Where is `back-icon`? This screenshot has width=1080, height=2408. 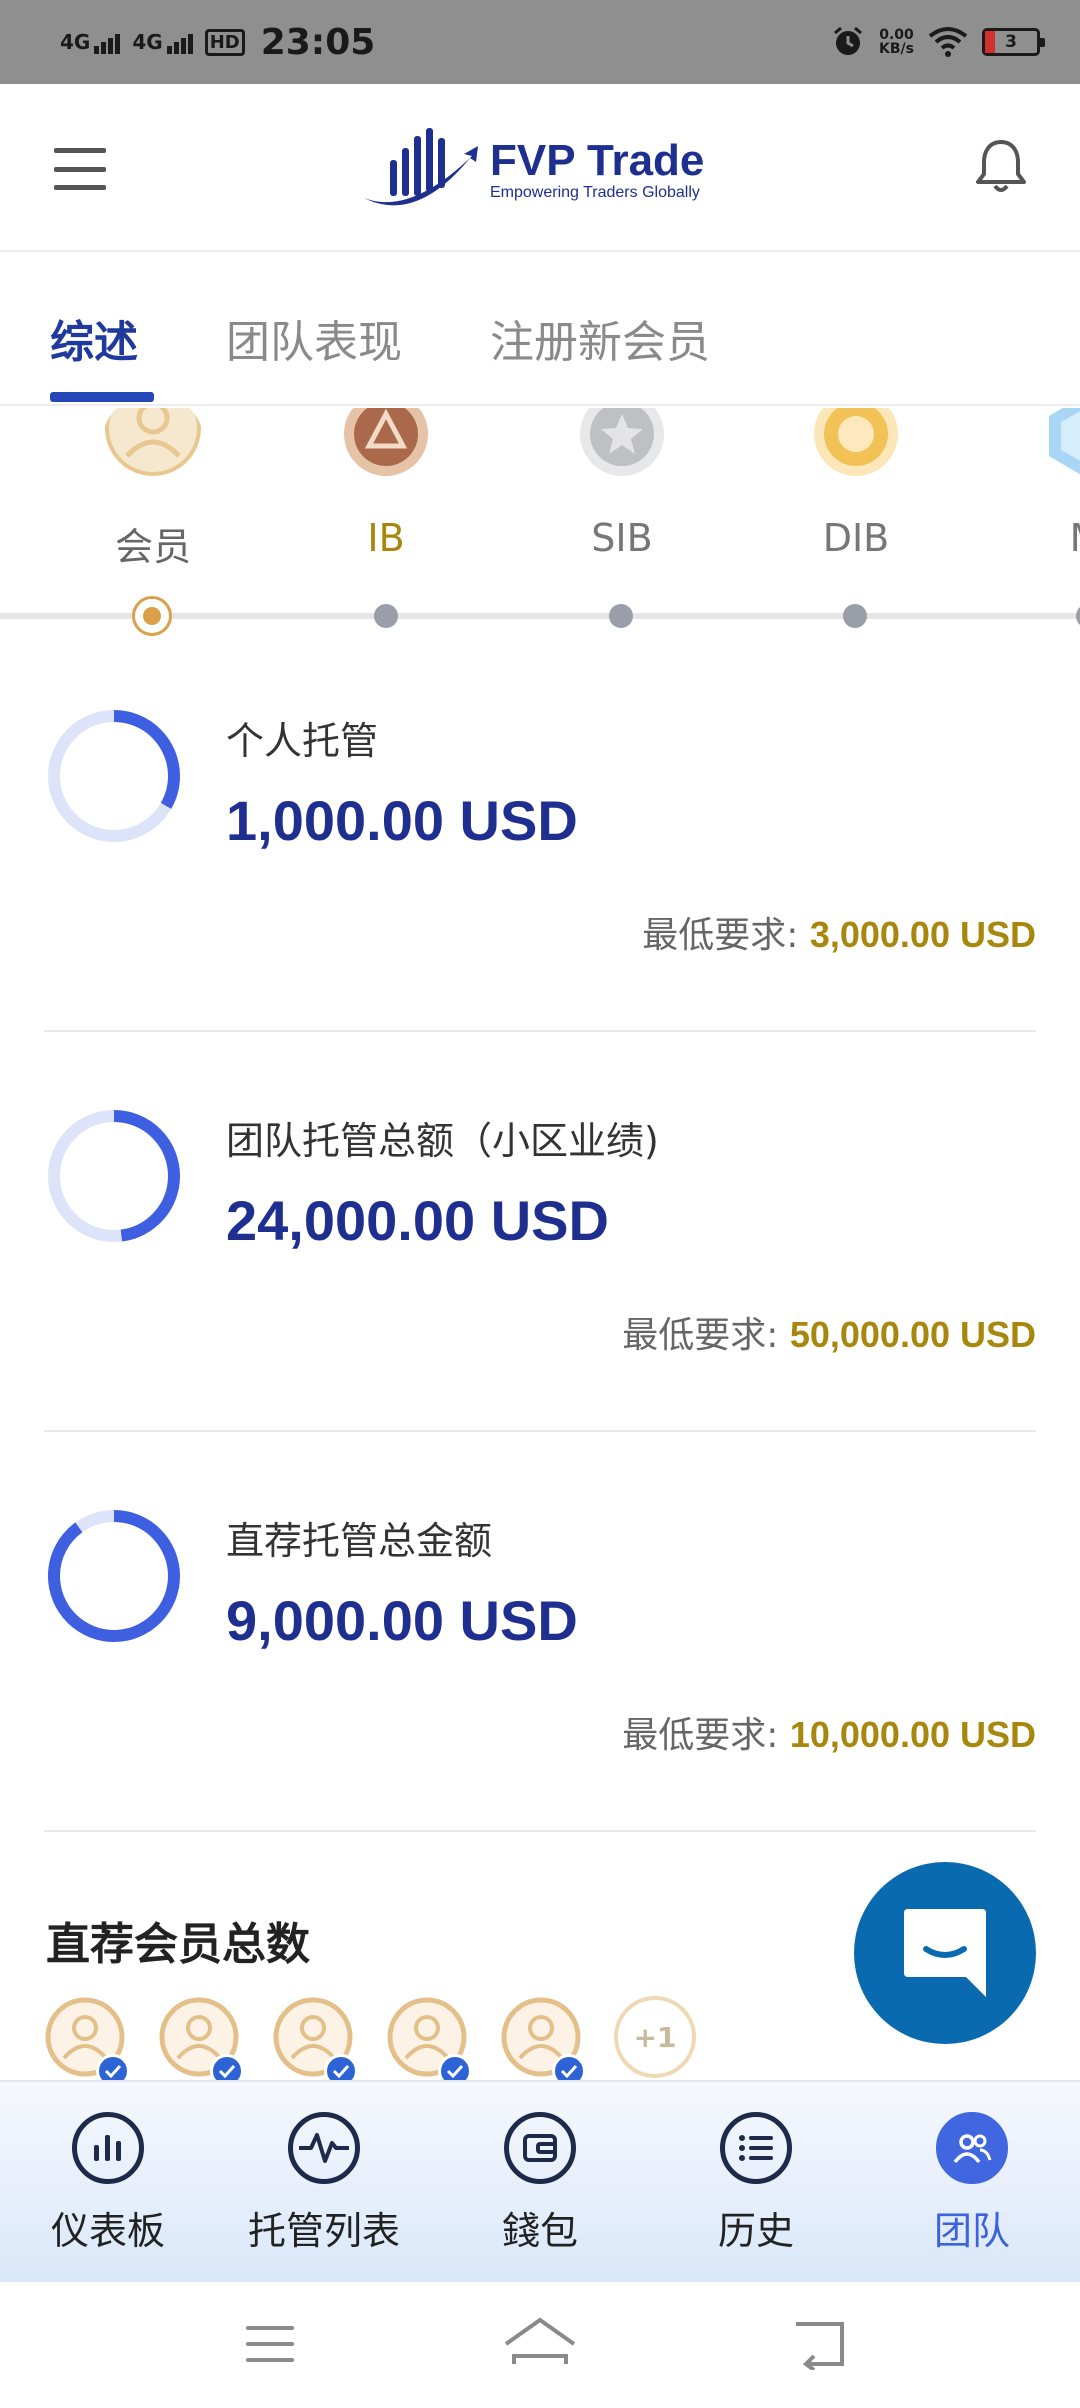 back-icon is located at coordinates (819, 2344).